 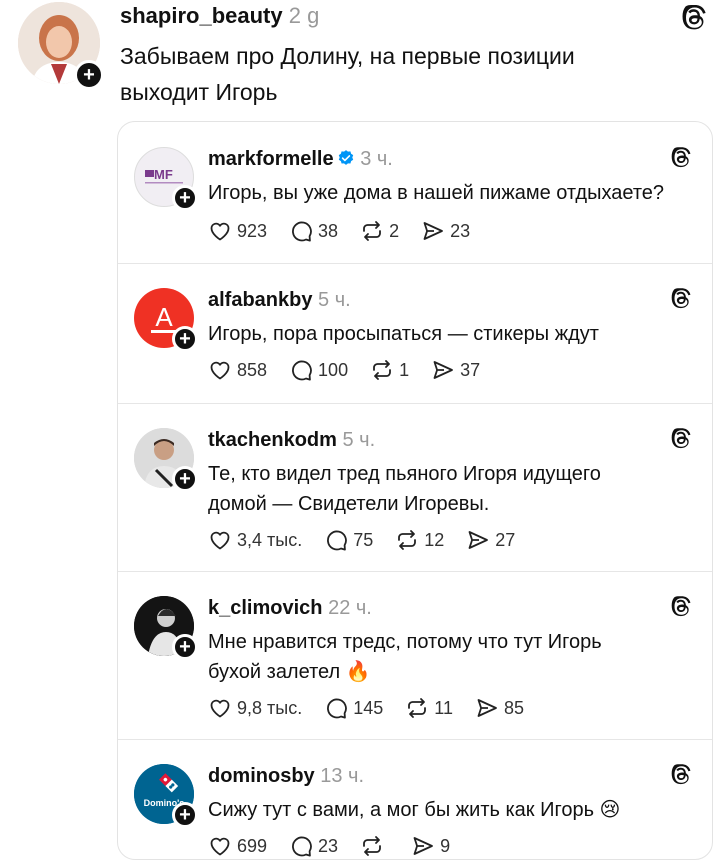 What do you see at coordinates (313, 231) in the screenshot?
I see `comment-button: 38` at bounding box center [313, 231].